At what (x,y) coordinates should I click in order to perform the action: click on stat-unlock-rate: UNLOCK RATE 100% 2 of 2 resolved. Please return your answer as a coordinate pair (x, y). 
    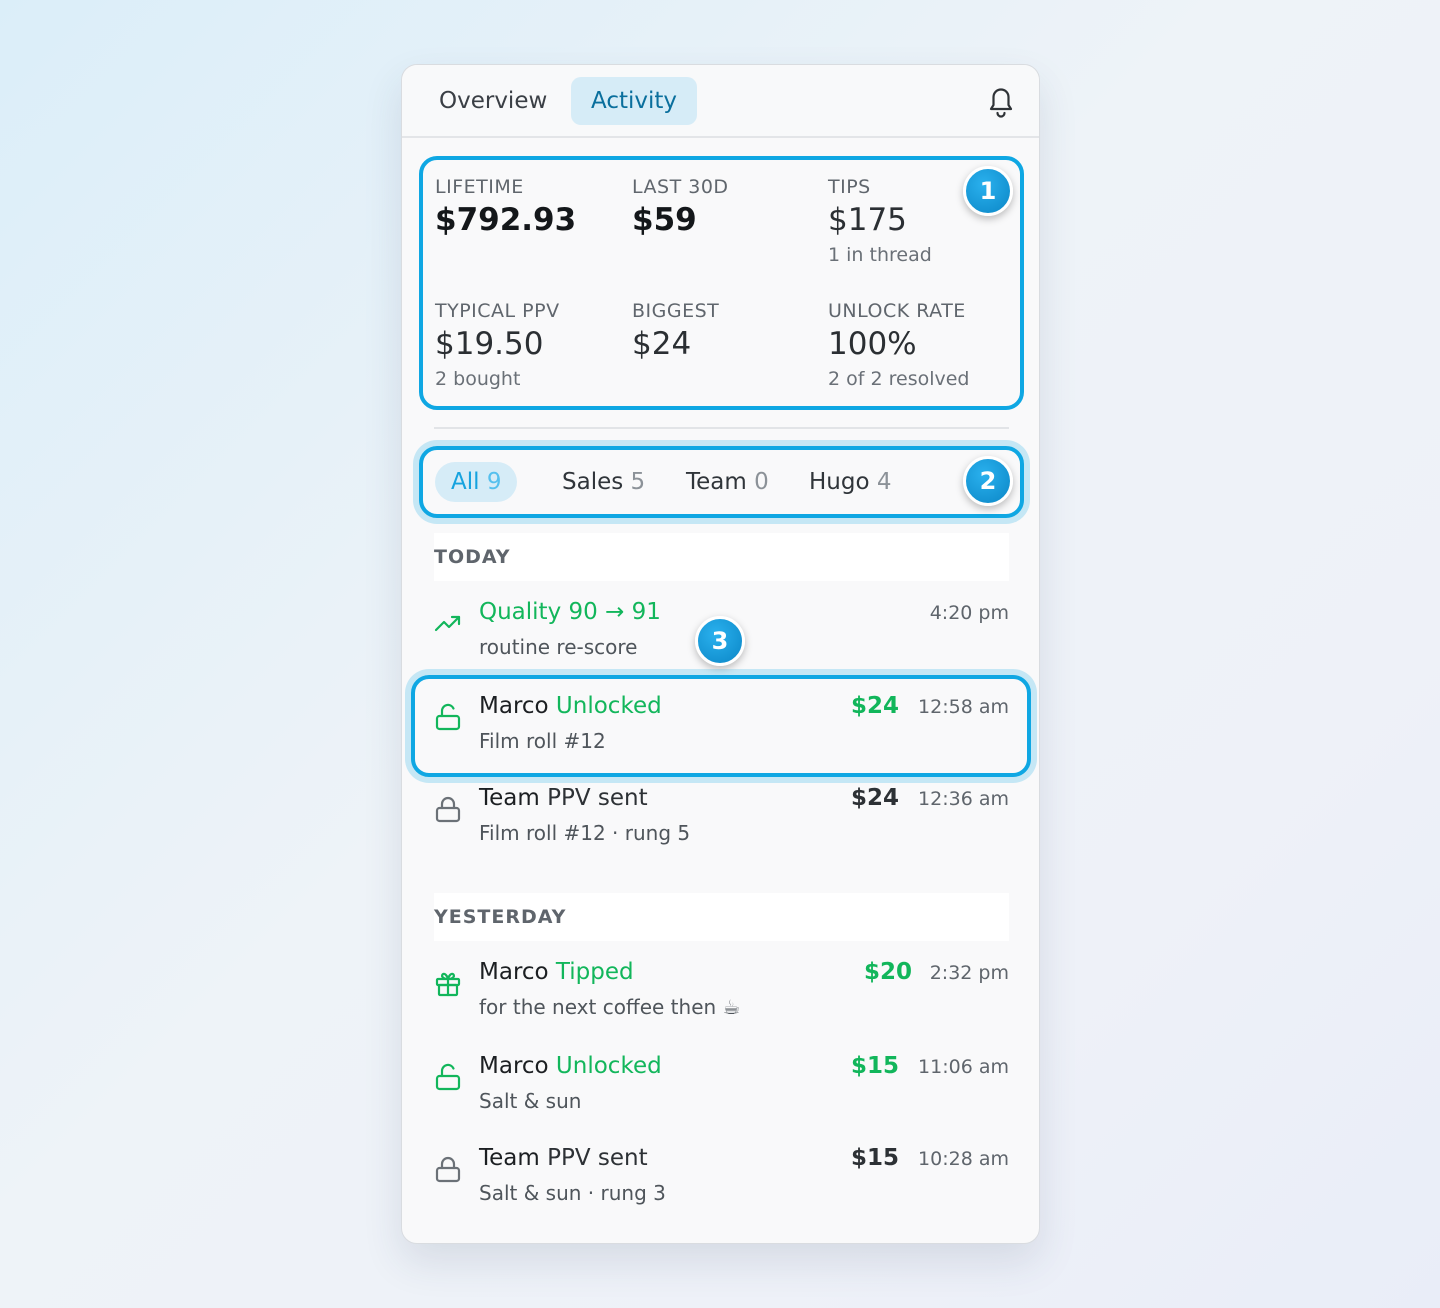
    Looking at the image, I should click on (899, 345).